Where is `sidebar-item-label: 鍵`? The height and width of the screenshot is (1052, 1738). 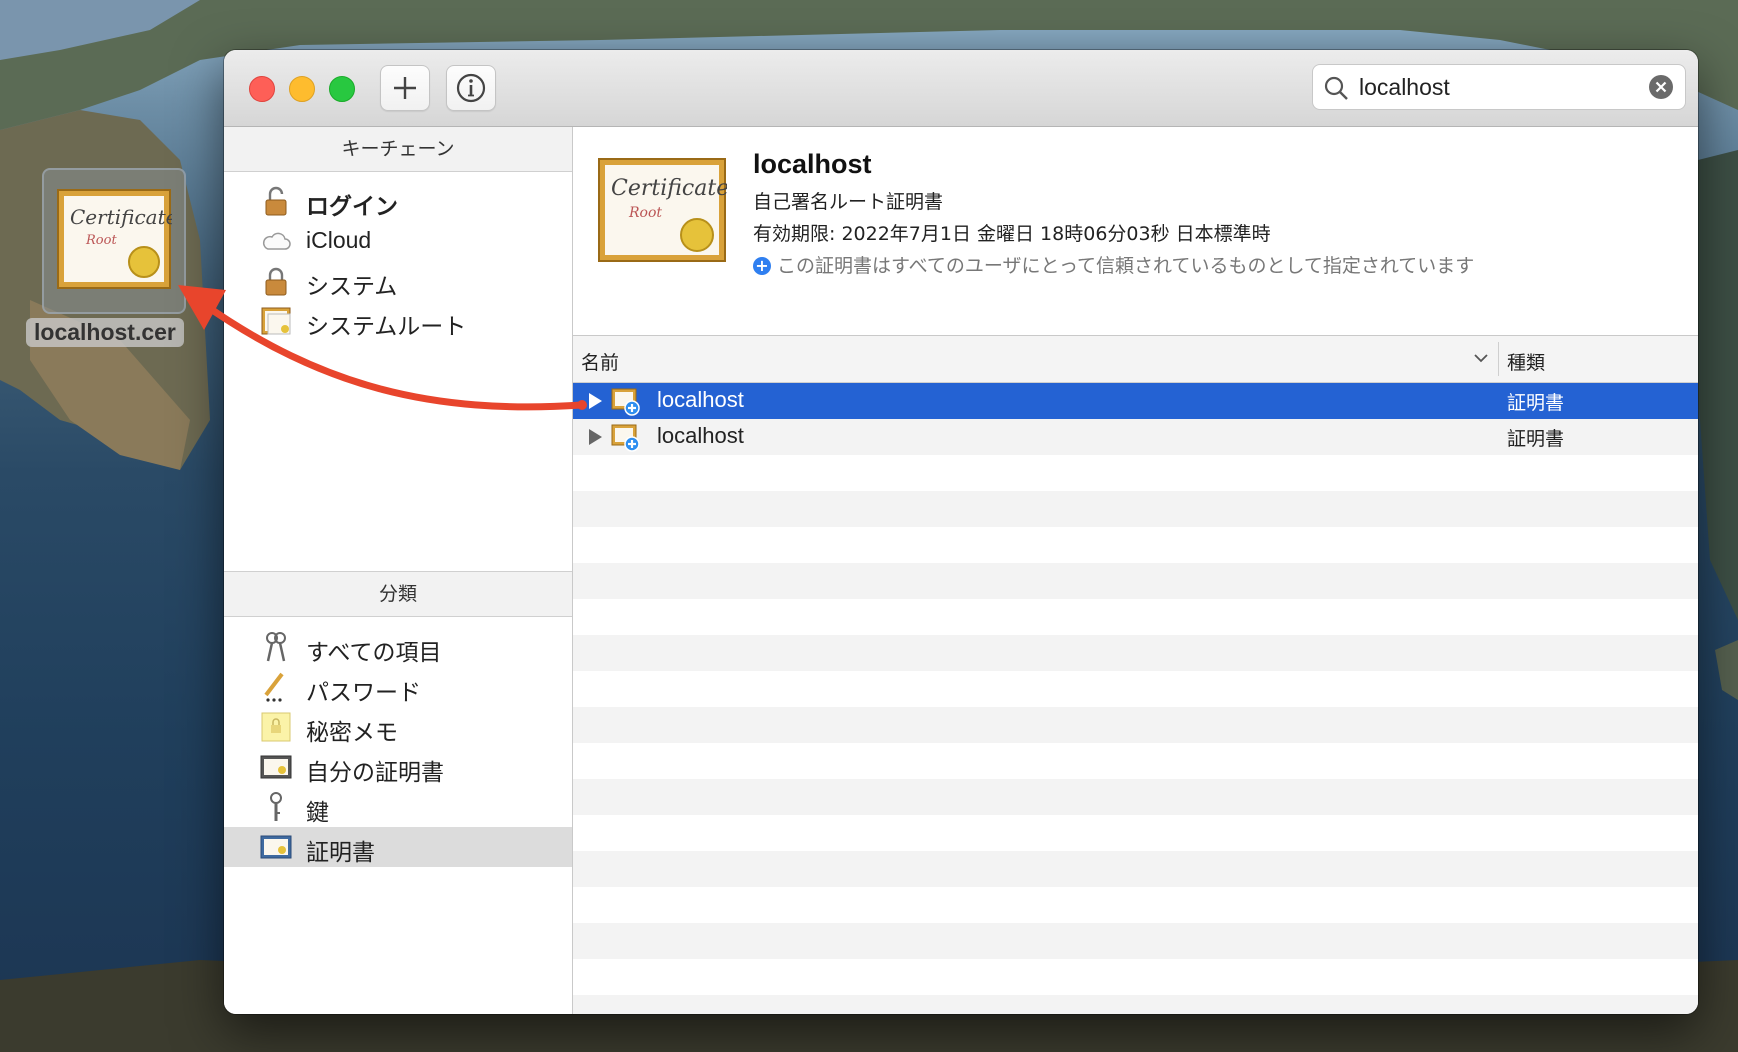 sidebar-item-label: 鍵 is located at coordinates (317, 812).